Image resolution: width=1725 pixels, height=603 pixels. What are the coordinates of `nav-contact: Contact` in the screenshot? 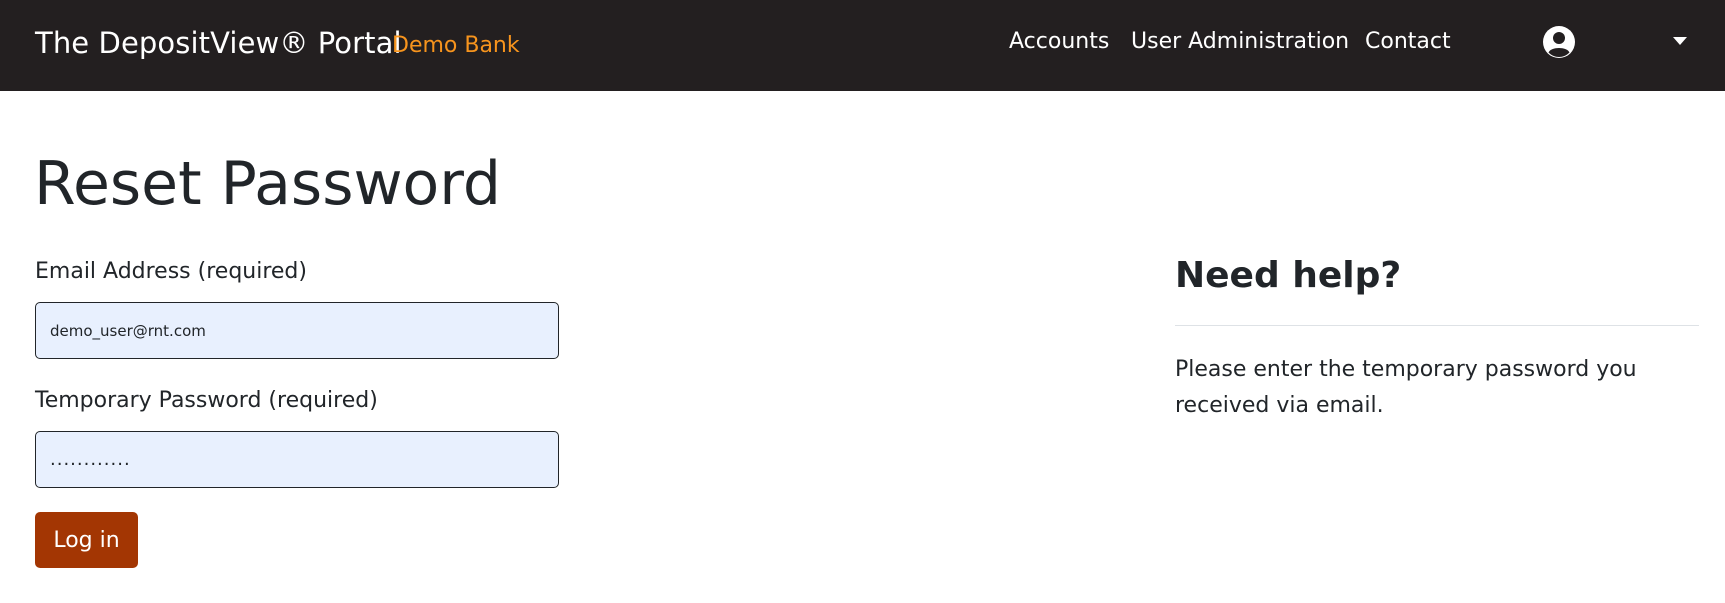 It's located at (1408, 41).